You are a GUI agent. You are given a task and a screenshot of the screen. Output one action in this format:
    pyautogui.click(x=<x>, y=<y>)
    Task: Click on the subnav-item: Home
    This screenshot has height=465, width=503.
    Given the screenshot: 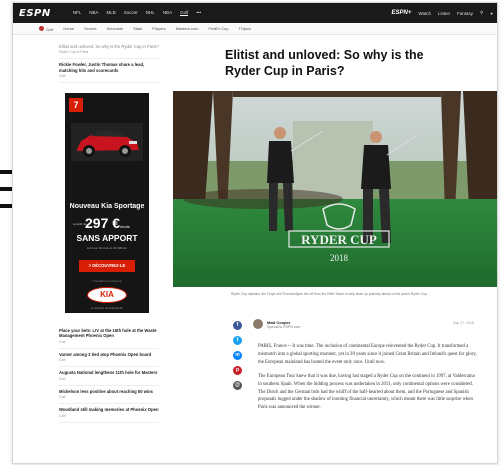 What is the action you would take?
    pyautogui.click(x=68, y=28)
    